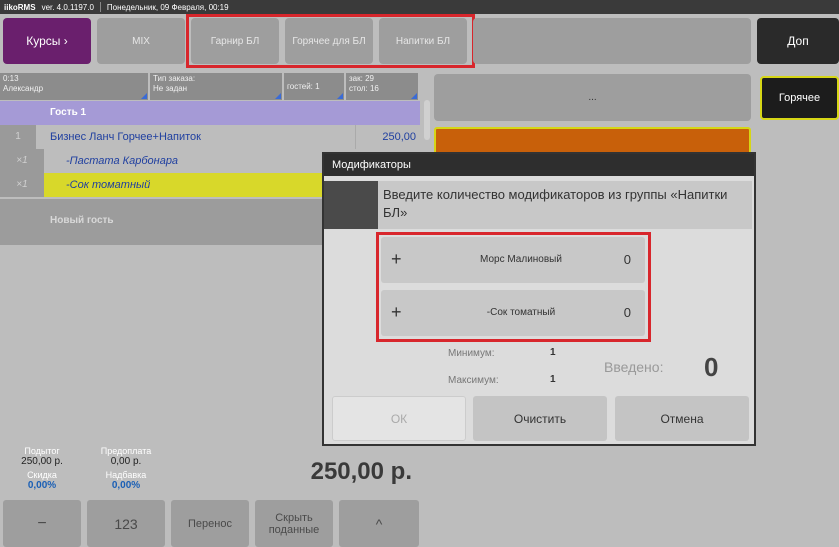  Describe the element at coordinates (18, 137) in the screenshot. I see `item-qty: 1` at that location.